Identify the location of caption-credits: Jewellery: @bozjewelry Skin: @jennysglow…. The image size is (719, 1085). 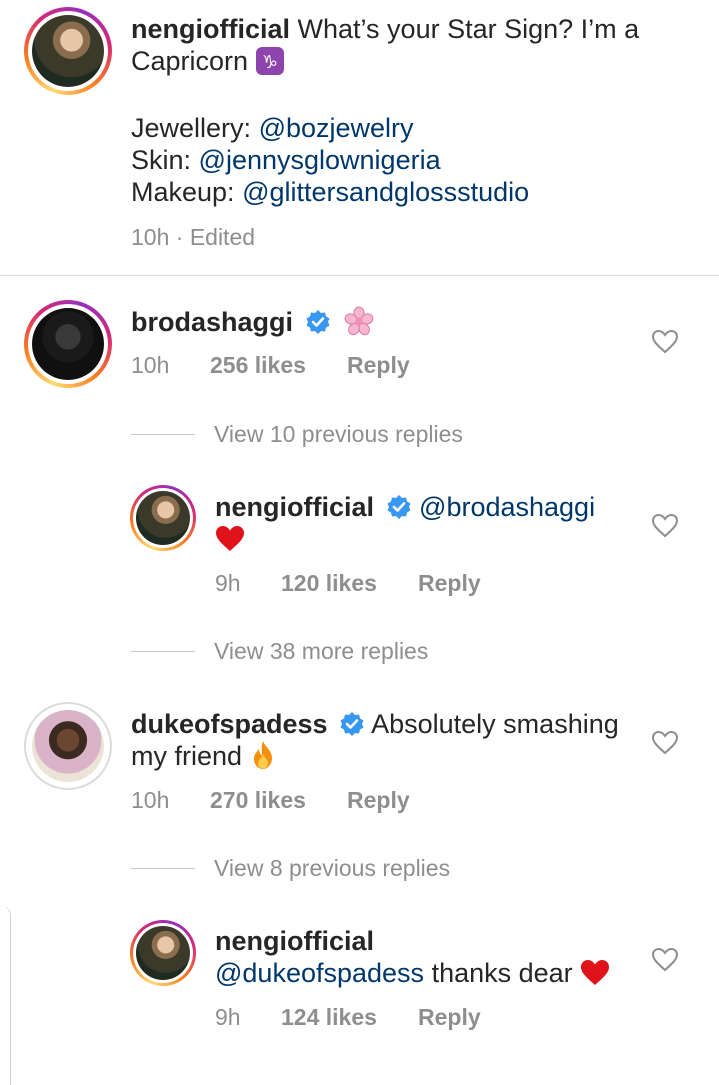
(421, 160).